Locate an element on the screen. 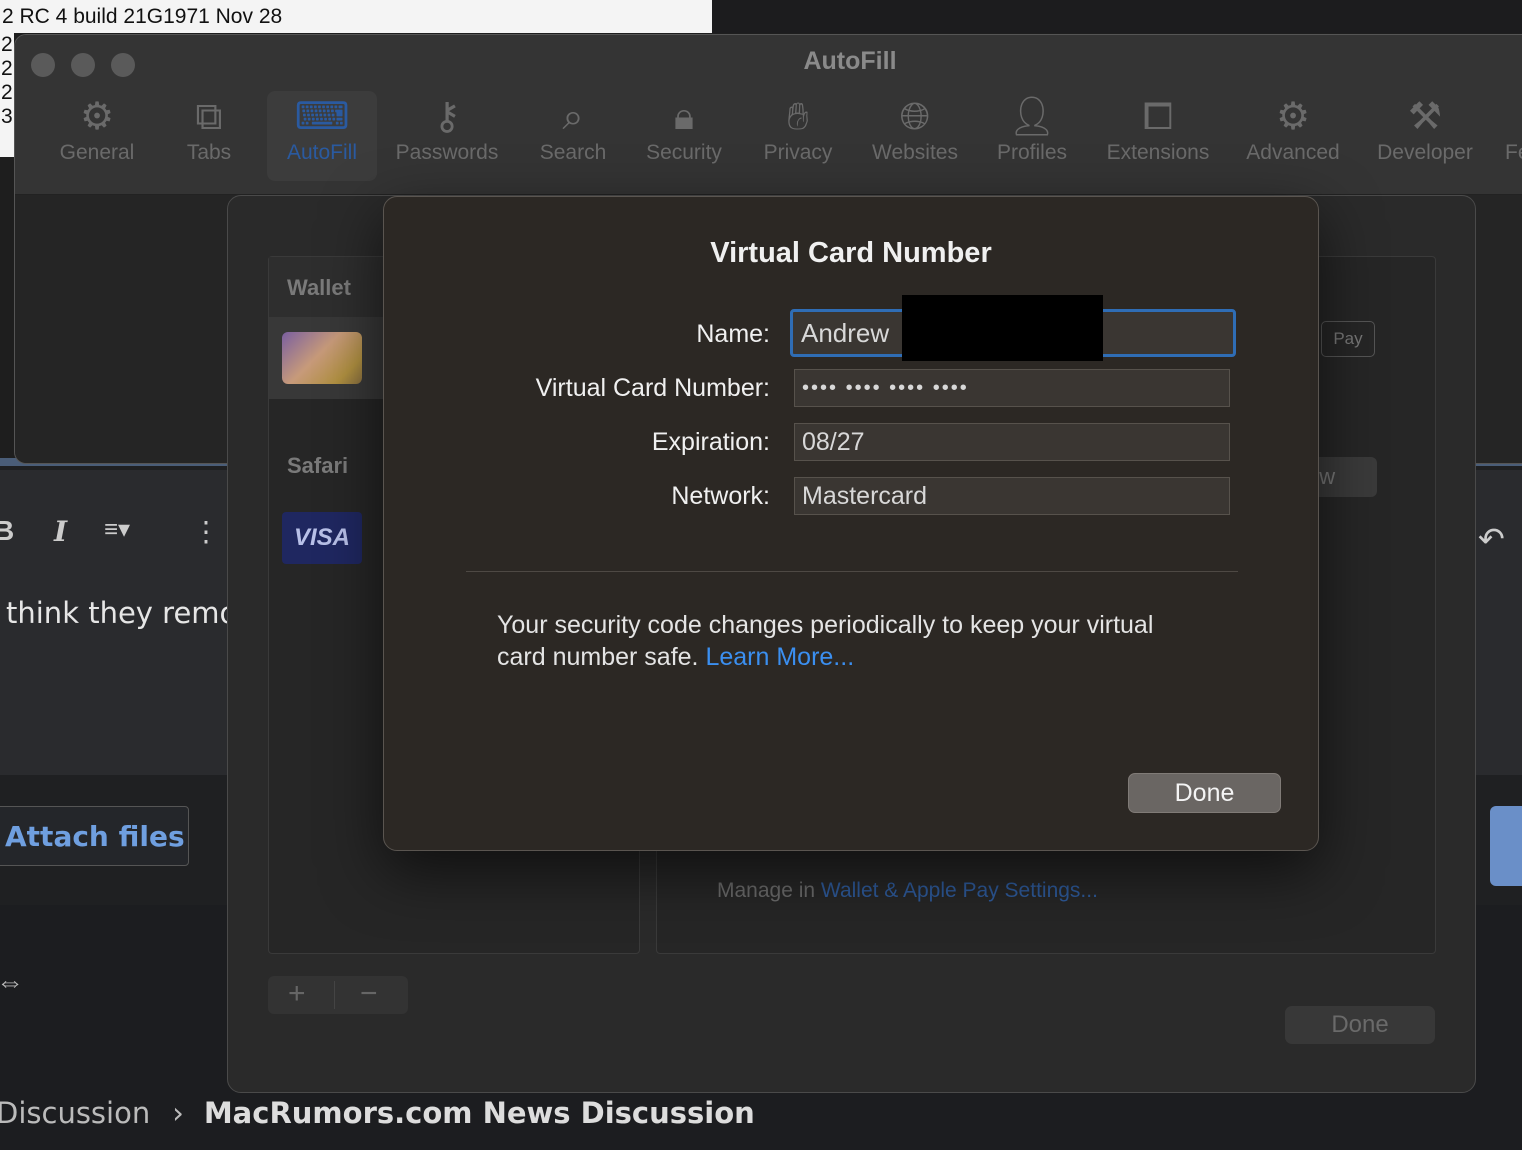 This screenshot has height=1150, width=1522. gears-icon: ⚙ is located at coordinates (1293, 117).